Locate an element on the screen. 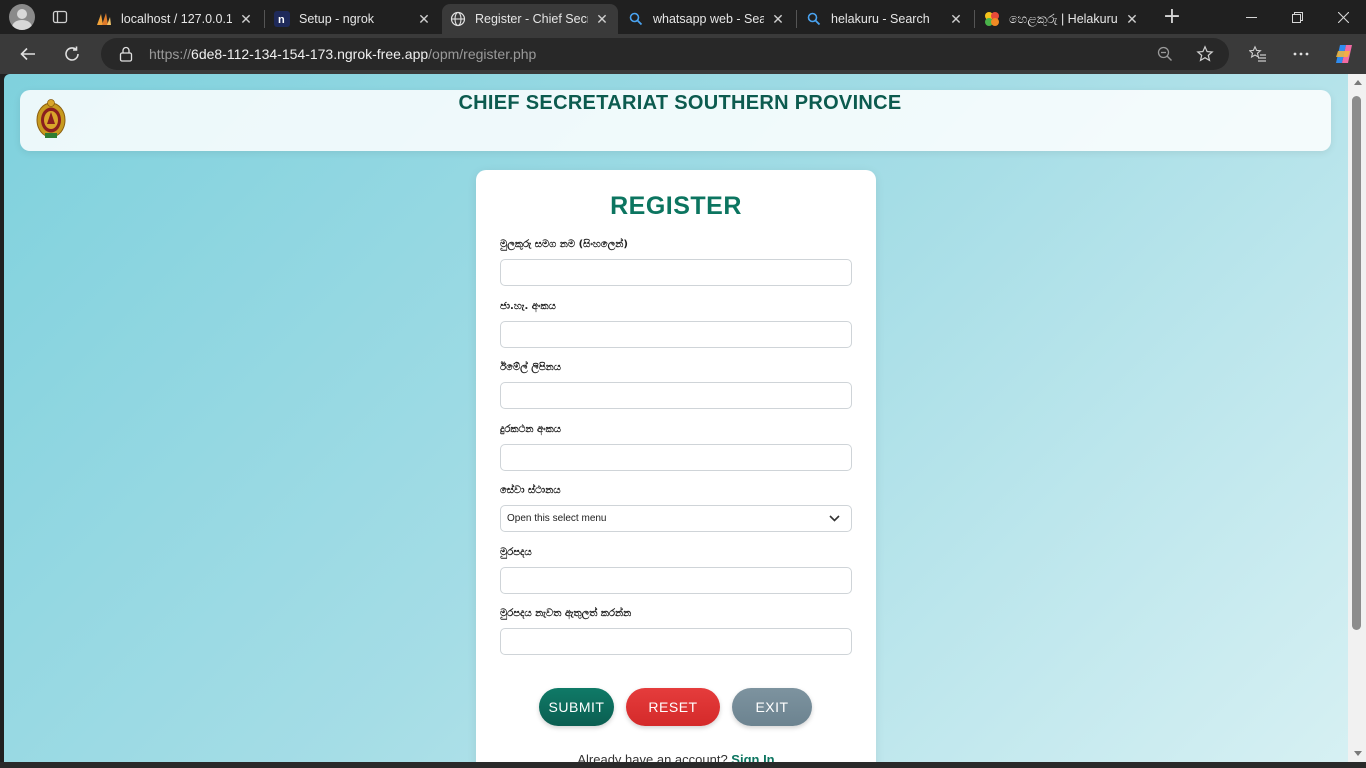  window-bottom-edge is located at coordinates (683, 765).